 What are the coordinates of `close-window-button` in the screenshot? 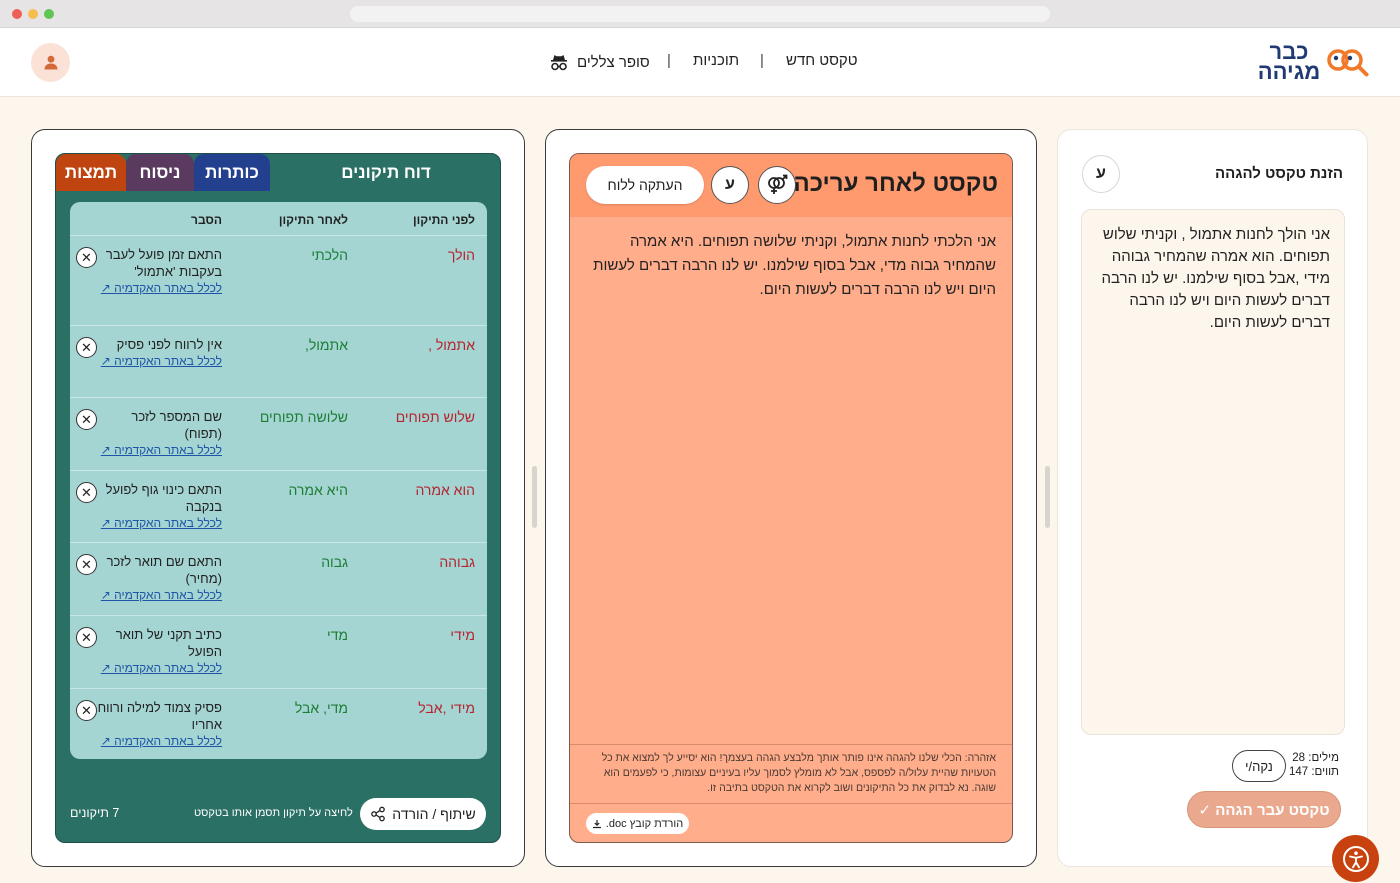 It's located at (17, 14).